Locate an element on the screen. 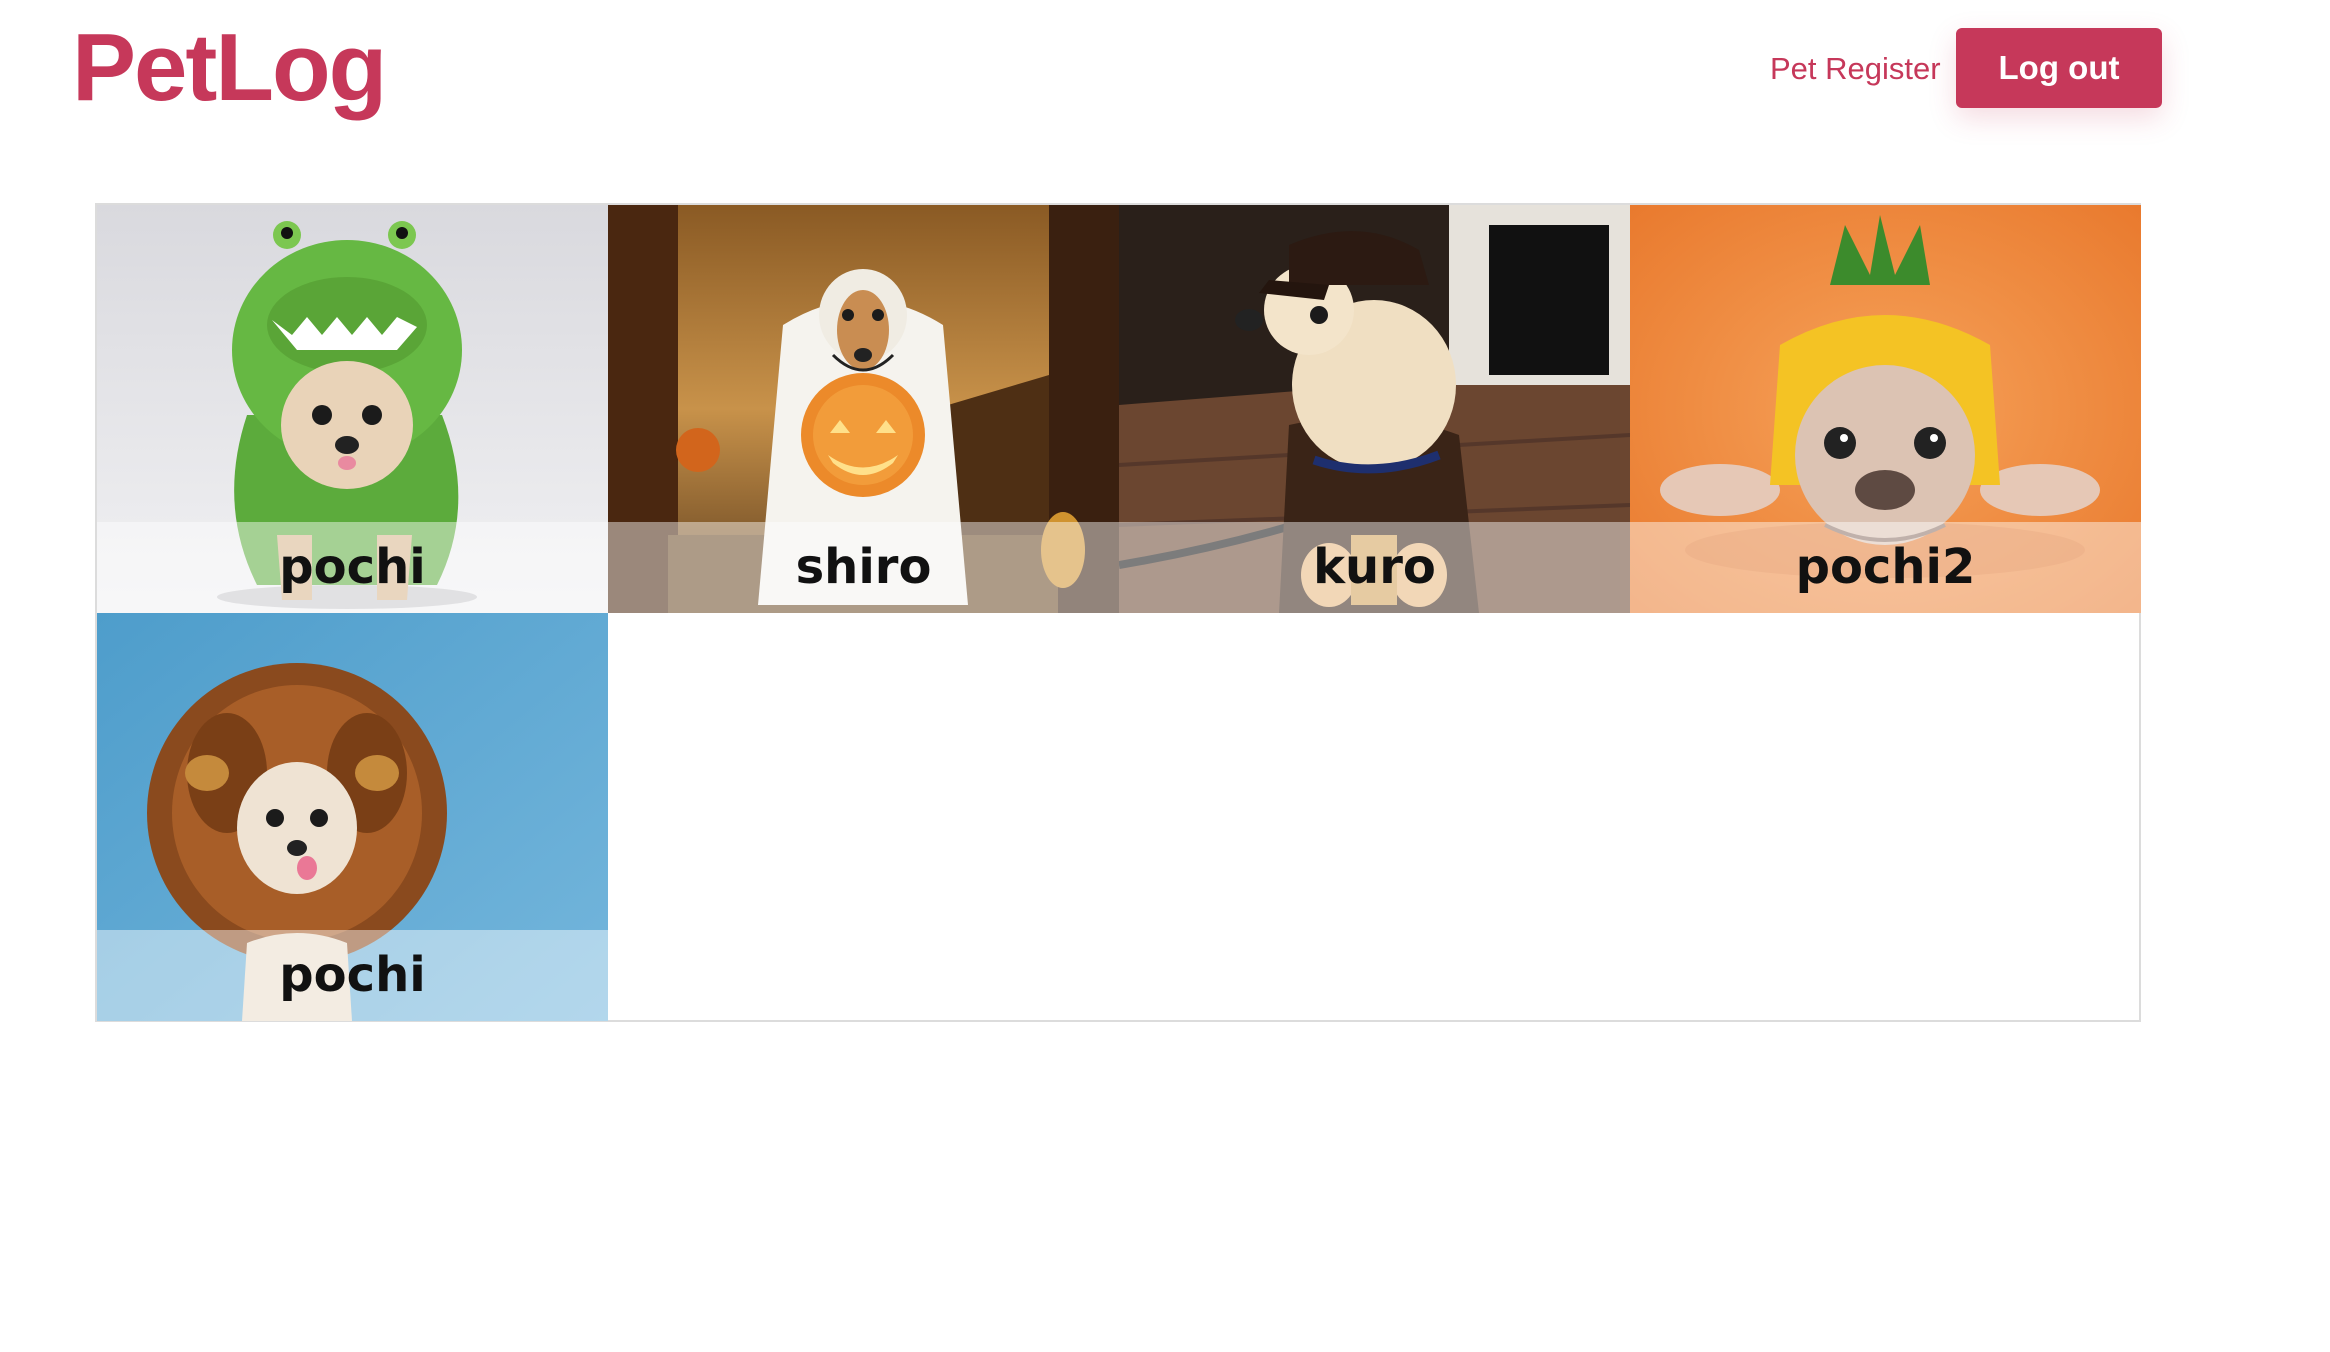  pet-name: shiro is located at coordinates (863, 567).